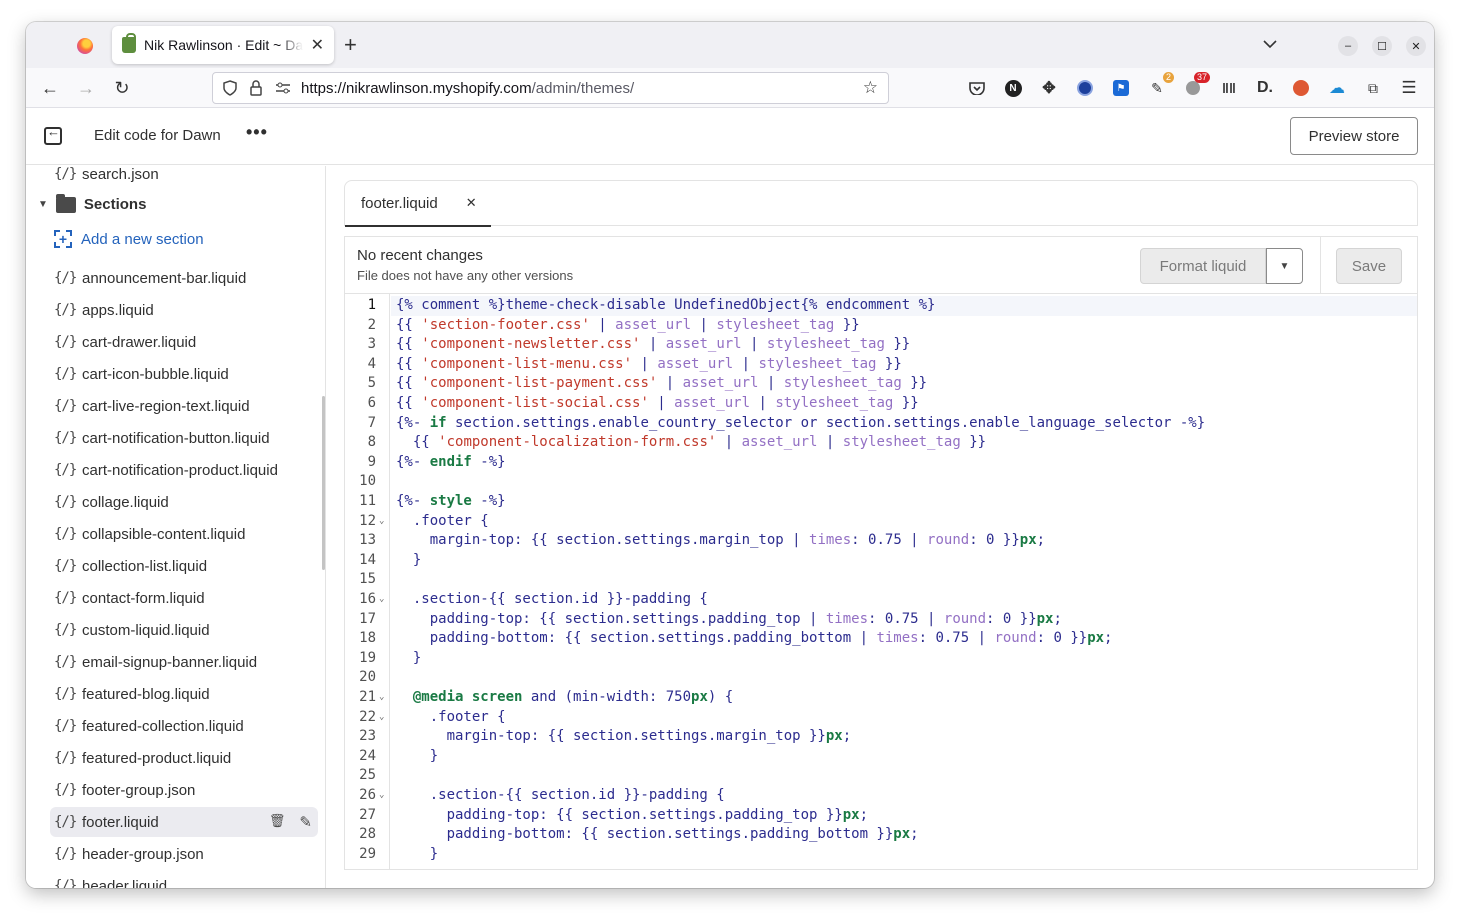  I want to click on sidebar-file-item: {/} cart-notification-product.liquid, so click(184, 470).